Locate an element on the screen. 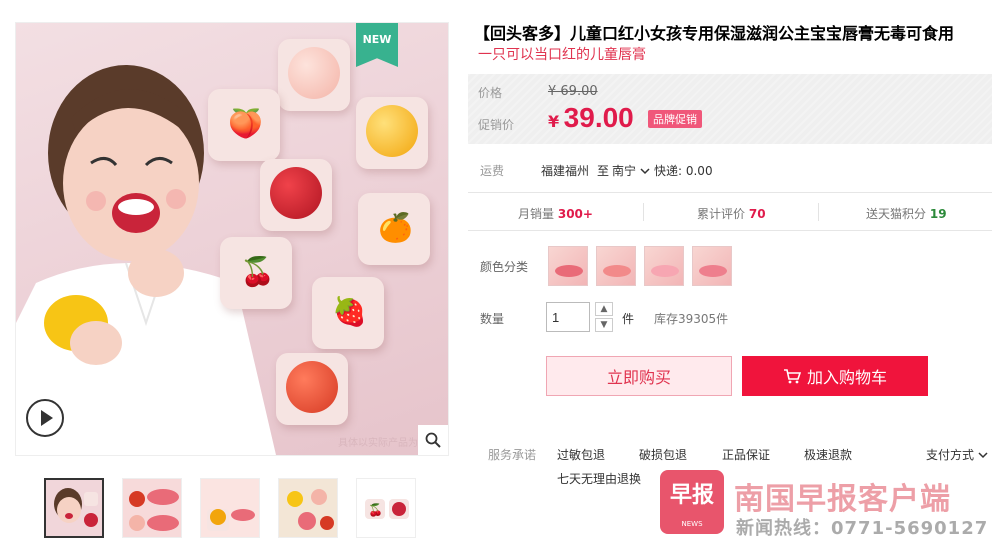 The image size is (1000, 552). service-item: 过敏包退 is located at coordinates (581, 454).